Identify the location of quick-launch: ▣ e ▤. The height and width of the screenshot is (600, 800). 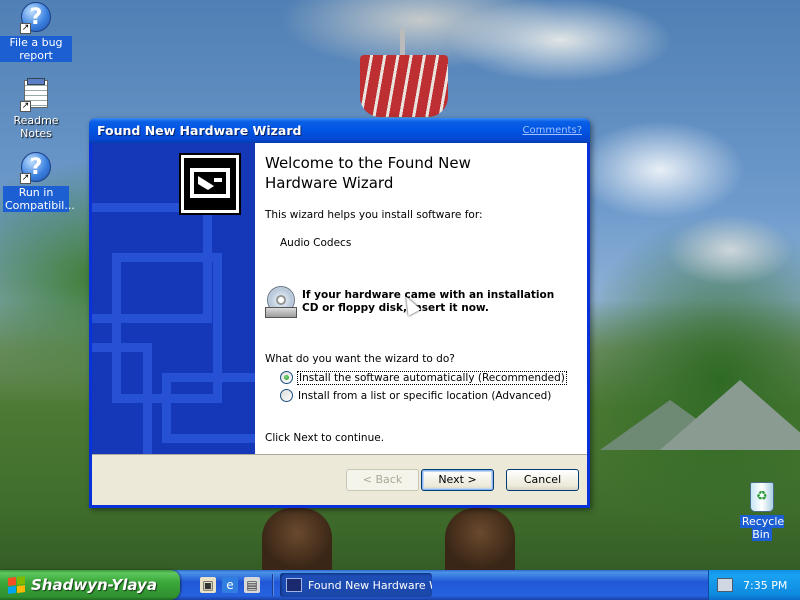
(237, 585).